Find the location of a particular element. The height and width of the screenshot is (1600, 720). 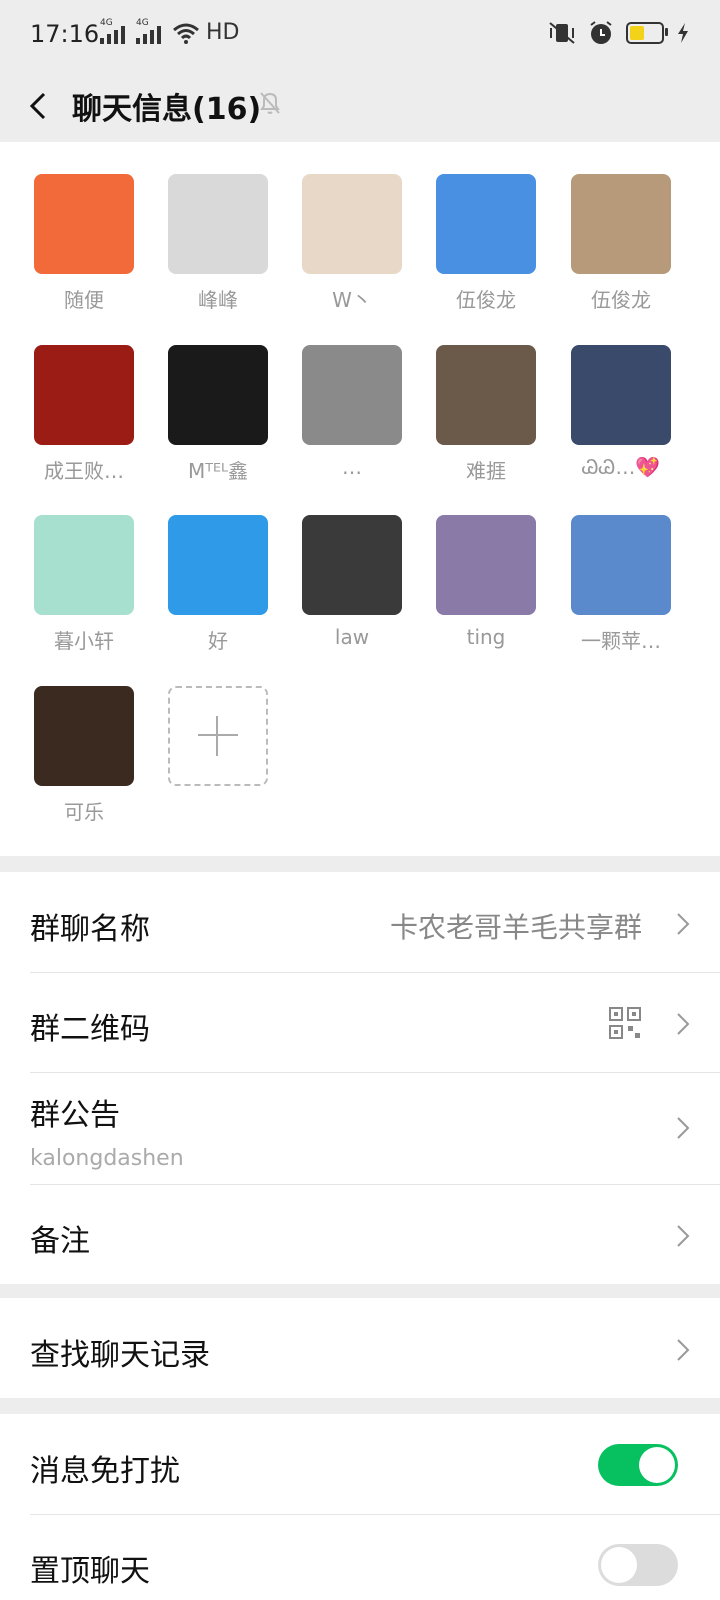

status-bar: 17:16 4G 4G HD is located at coordinates (360, 36).